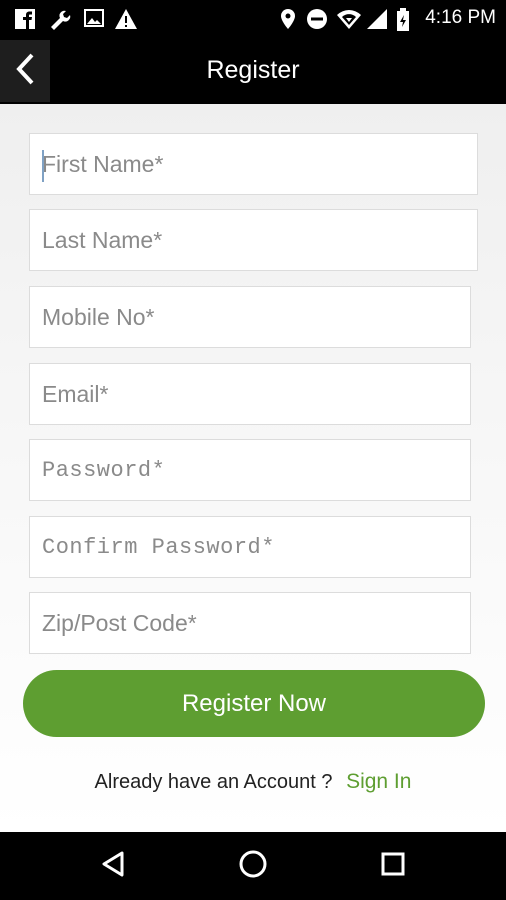 The image size is (506, 900). What do you see at coordinates (288, 21) in the screenshot?
I see `location-icon` at bounding box center [288, 21].